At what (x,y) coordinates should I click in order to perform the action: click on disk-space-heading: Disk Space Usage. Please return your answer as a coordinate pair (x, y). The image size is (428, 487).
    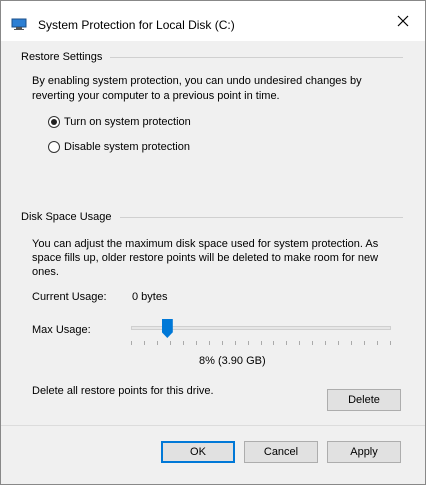
    Looking at the image, I should click on (66, 217).